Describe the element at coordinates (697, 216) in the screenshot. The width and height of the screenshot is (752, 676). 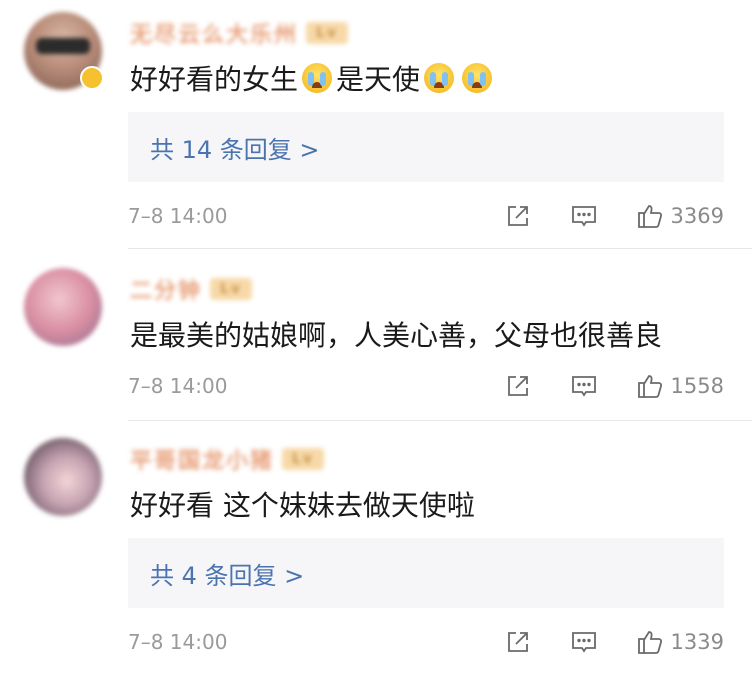
I see `like-count: 3369` at that location.